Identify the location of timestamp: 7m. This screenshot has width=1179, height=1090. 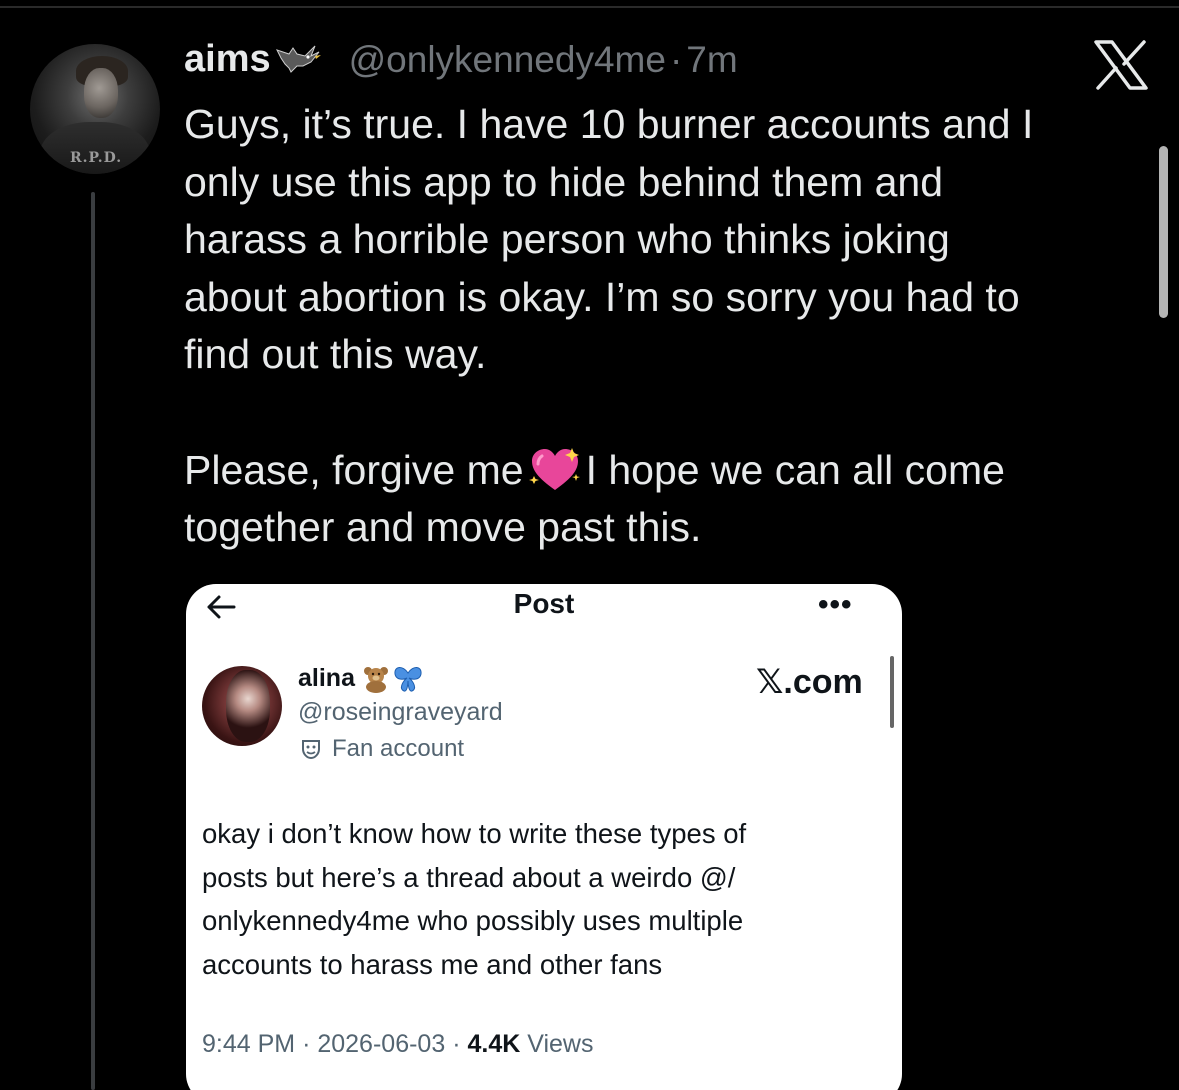
(711, 60).